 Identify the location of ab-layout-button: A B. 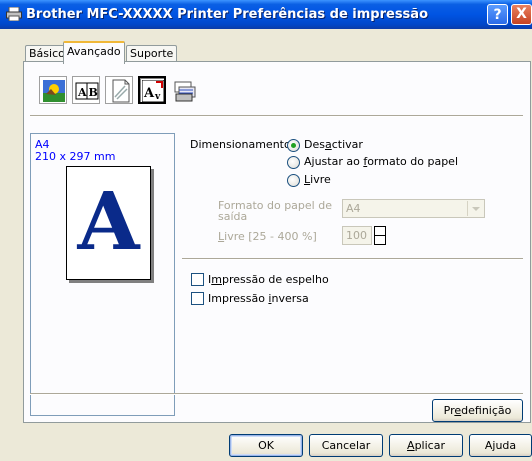
(86, 90).